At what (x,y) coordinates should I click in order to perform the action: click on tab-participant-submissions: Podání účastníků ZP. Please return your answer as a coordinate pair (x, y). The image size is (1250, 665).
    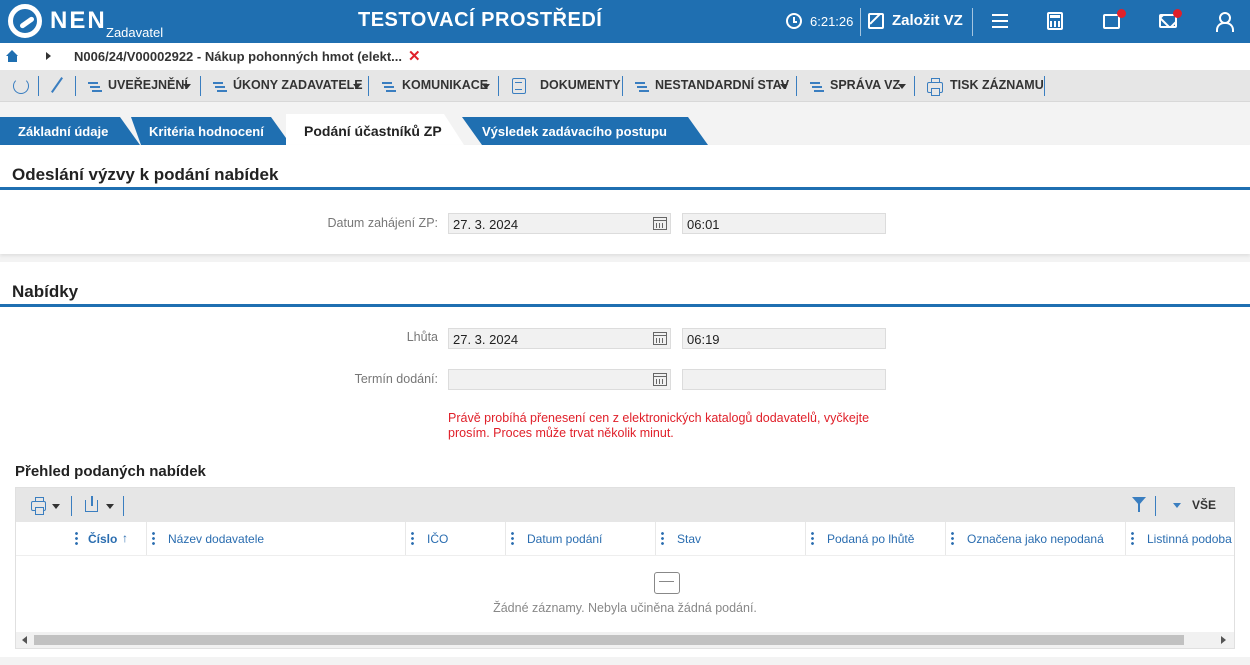
    Looking at the image, I should click on (375, 129).